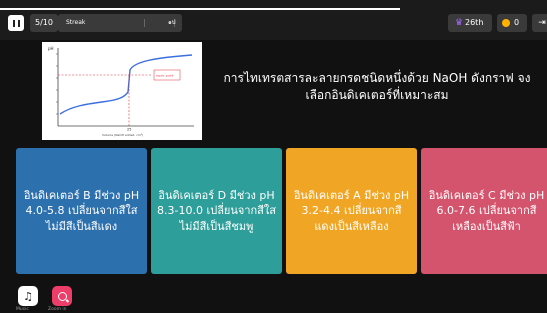  I want to click on pause-button, so click(16, 23).